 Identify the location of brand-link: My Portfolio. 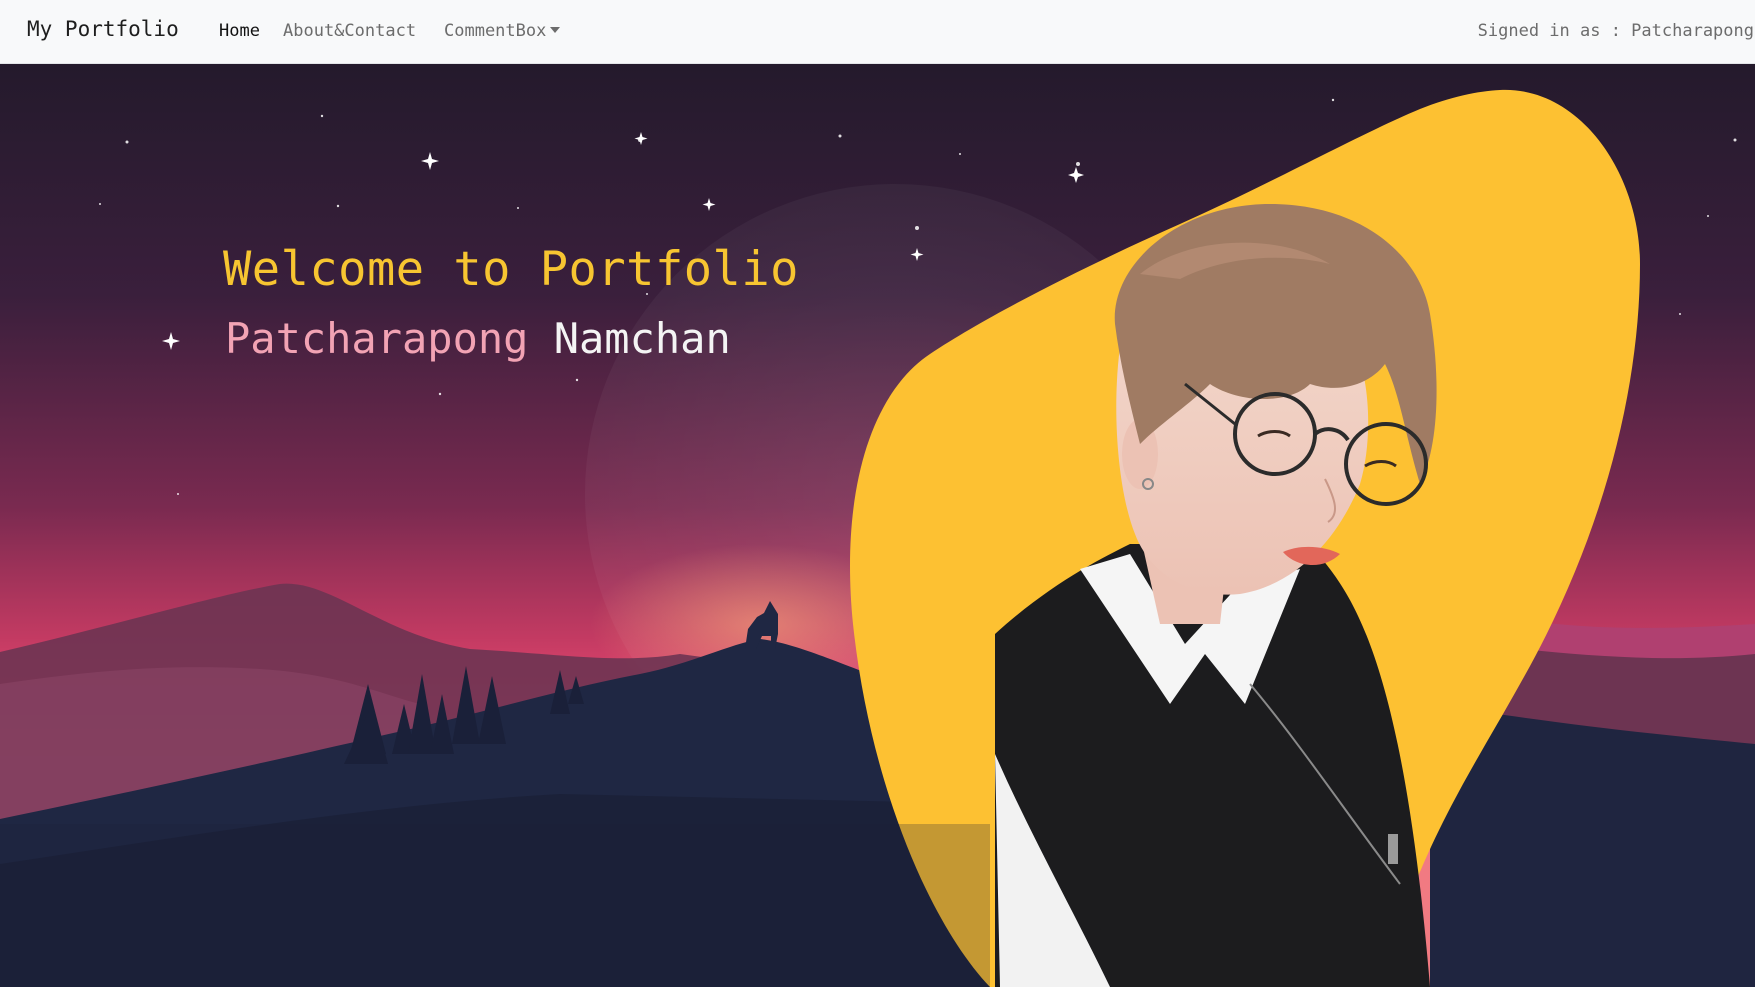
(103, 29).